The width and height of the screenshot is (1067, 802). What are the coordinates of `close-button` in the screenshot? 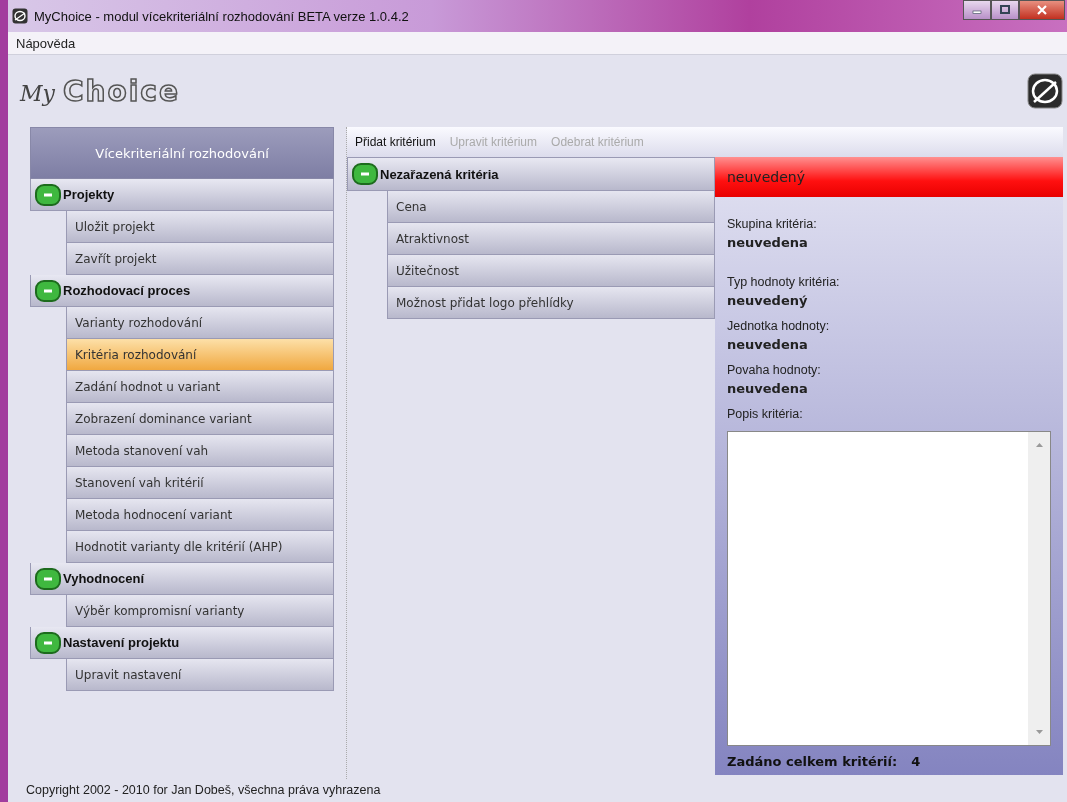 It's located at (1042, 10).